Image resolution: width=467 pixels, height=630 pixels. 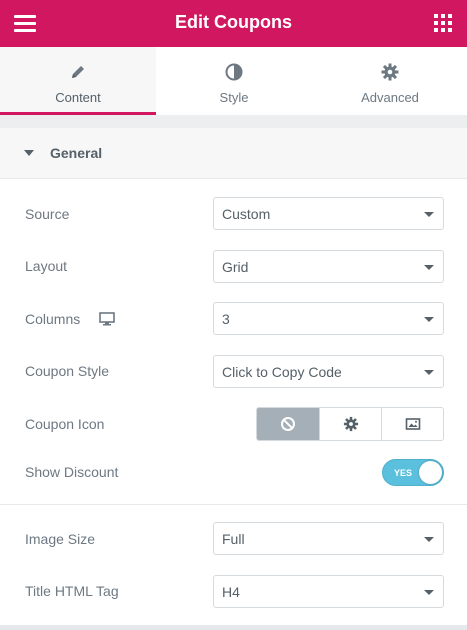 What do you see at coordinates (246, 214) in the screenshot?
I see `select-value: Custom` at bounding box center [246, 214].